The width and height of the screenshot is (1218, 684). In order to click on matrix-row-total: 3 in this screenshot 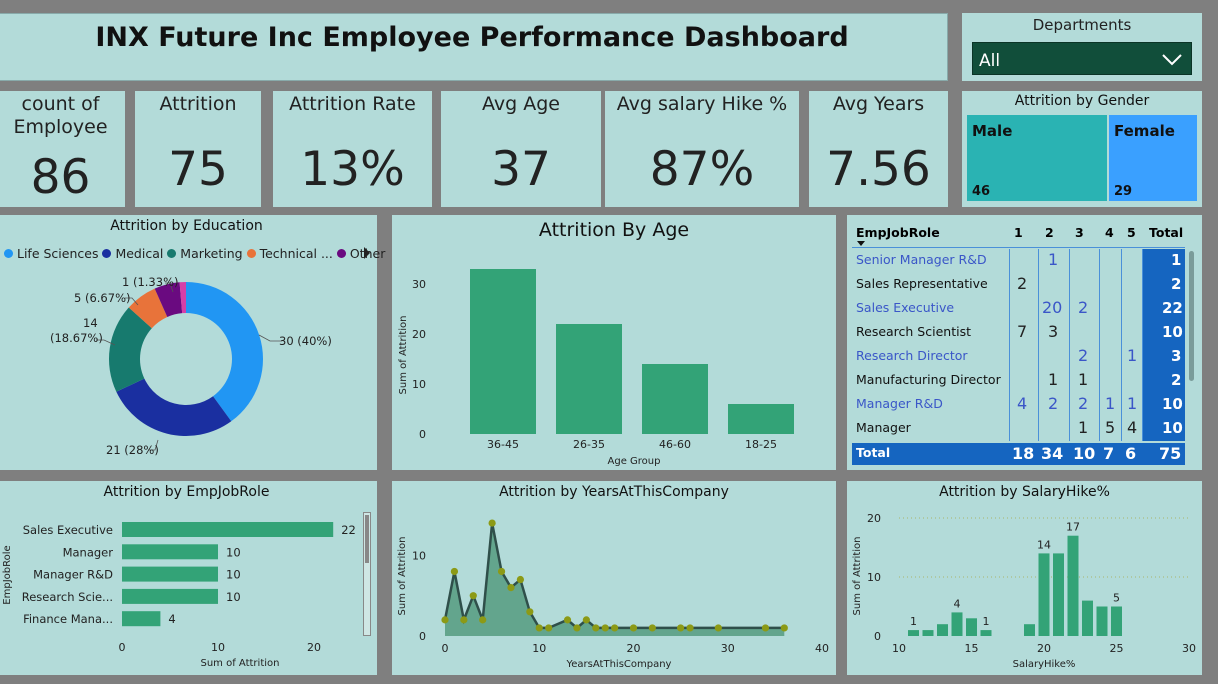, I will do `click(1176, 356)`.